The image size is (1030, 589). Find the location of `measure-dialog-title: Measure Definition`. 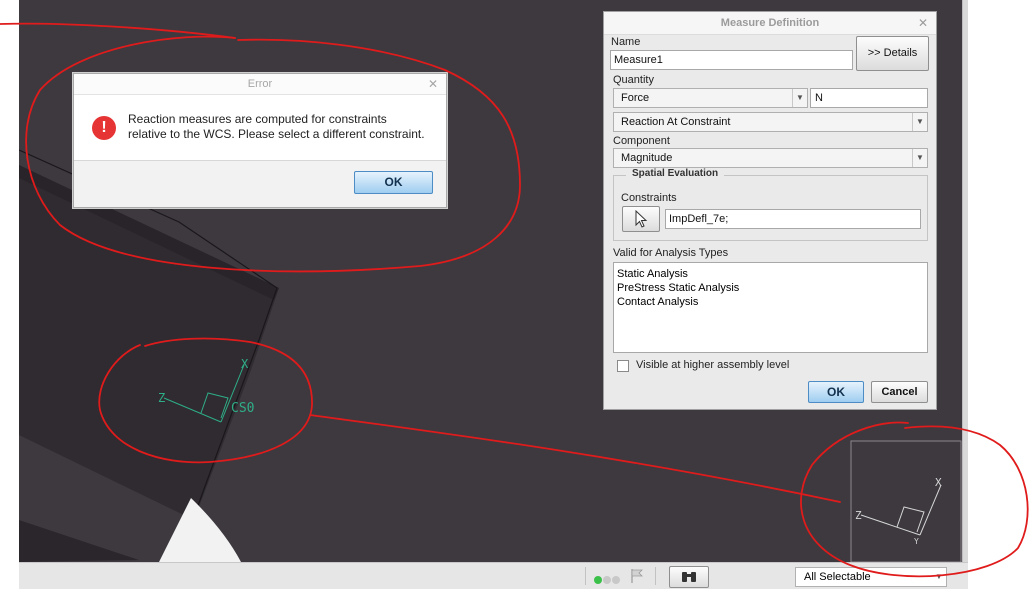

measure-dialog-title: Measure Definition is located at coordinates (770, 23).